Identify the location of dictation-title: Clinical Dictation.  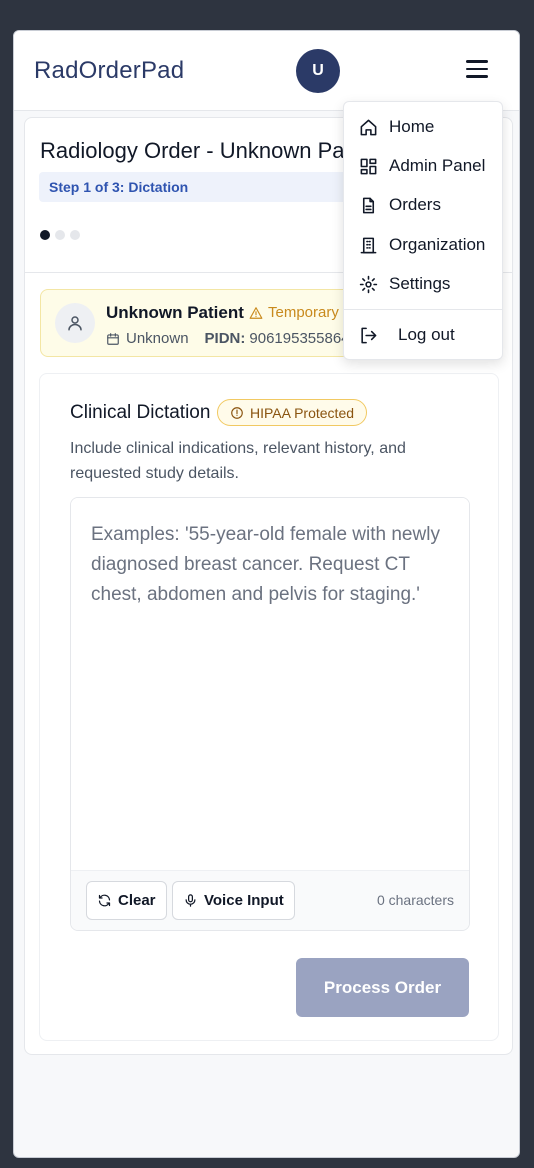
(140, 412).